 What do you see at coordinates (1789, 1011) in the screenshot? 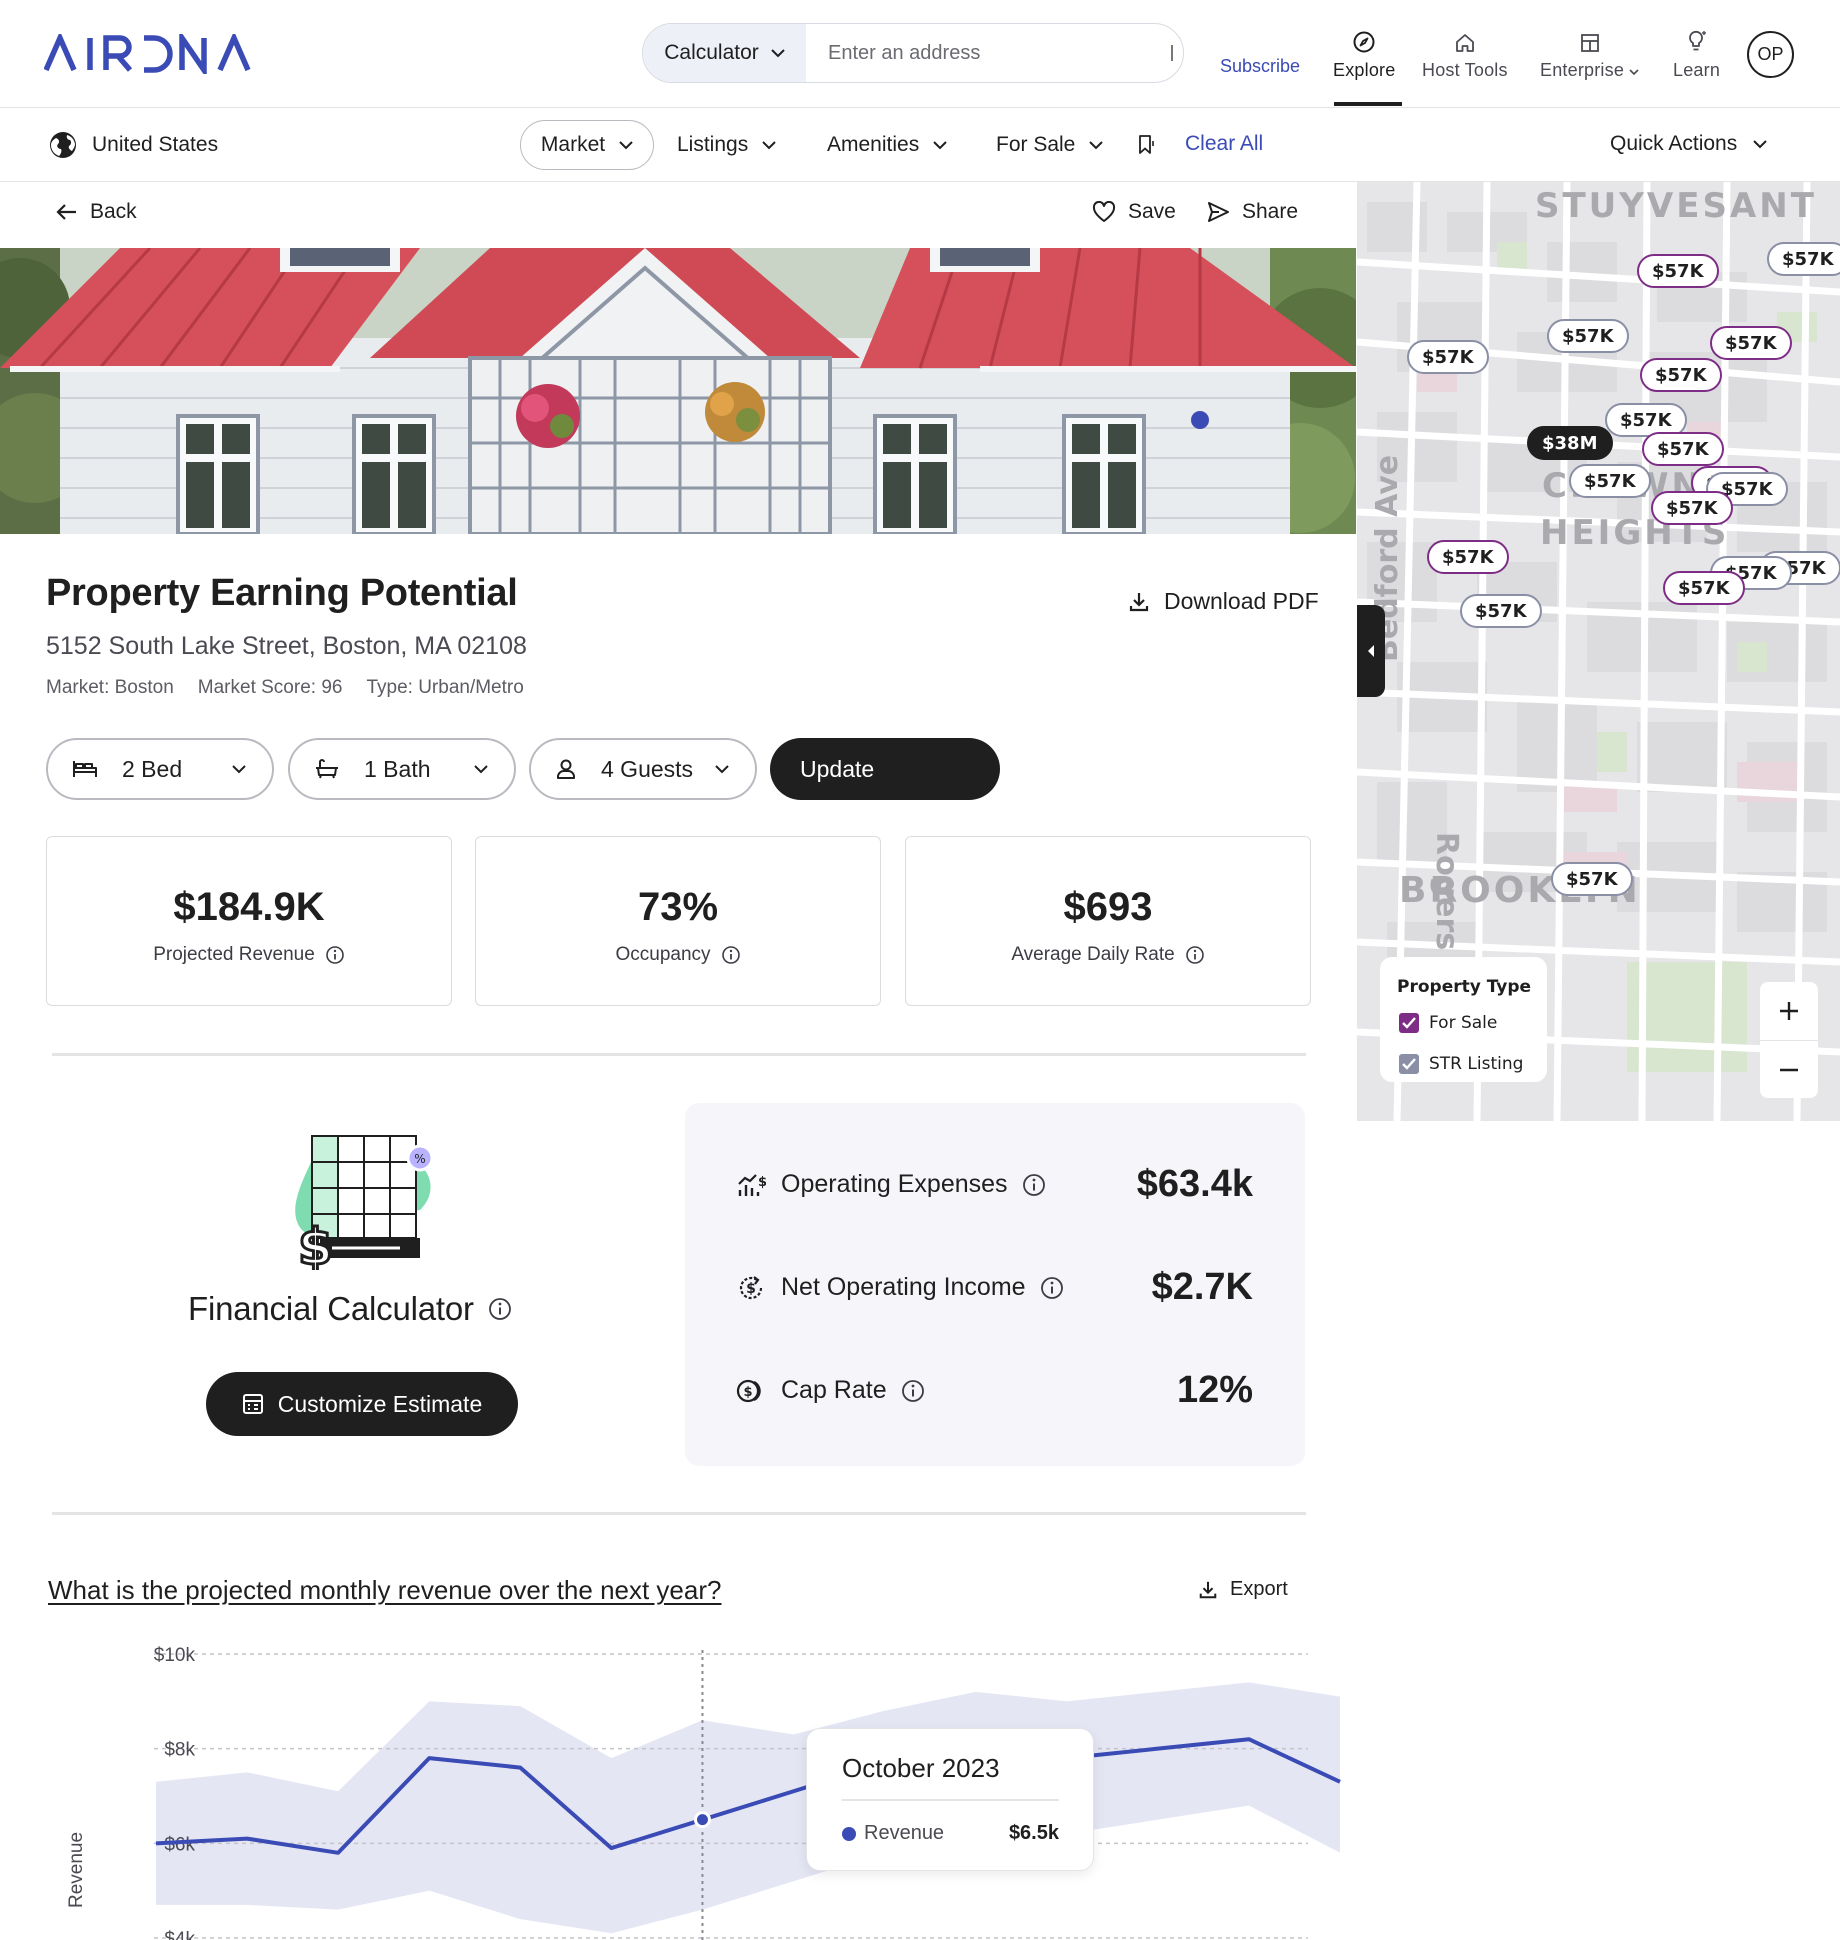
I see `zoom-in-button` at bounding box center [1789, 1011].